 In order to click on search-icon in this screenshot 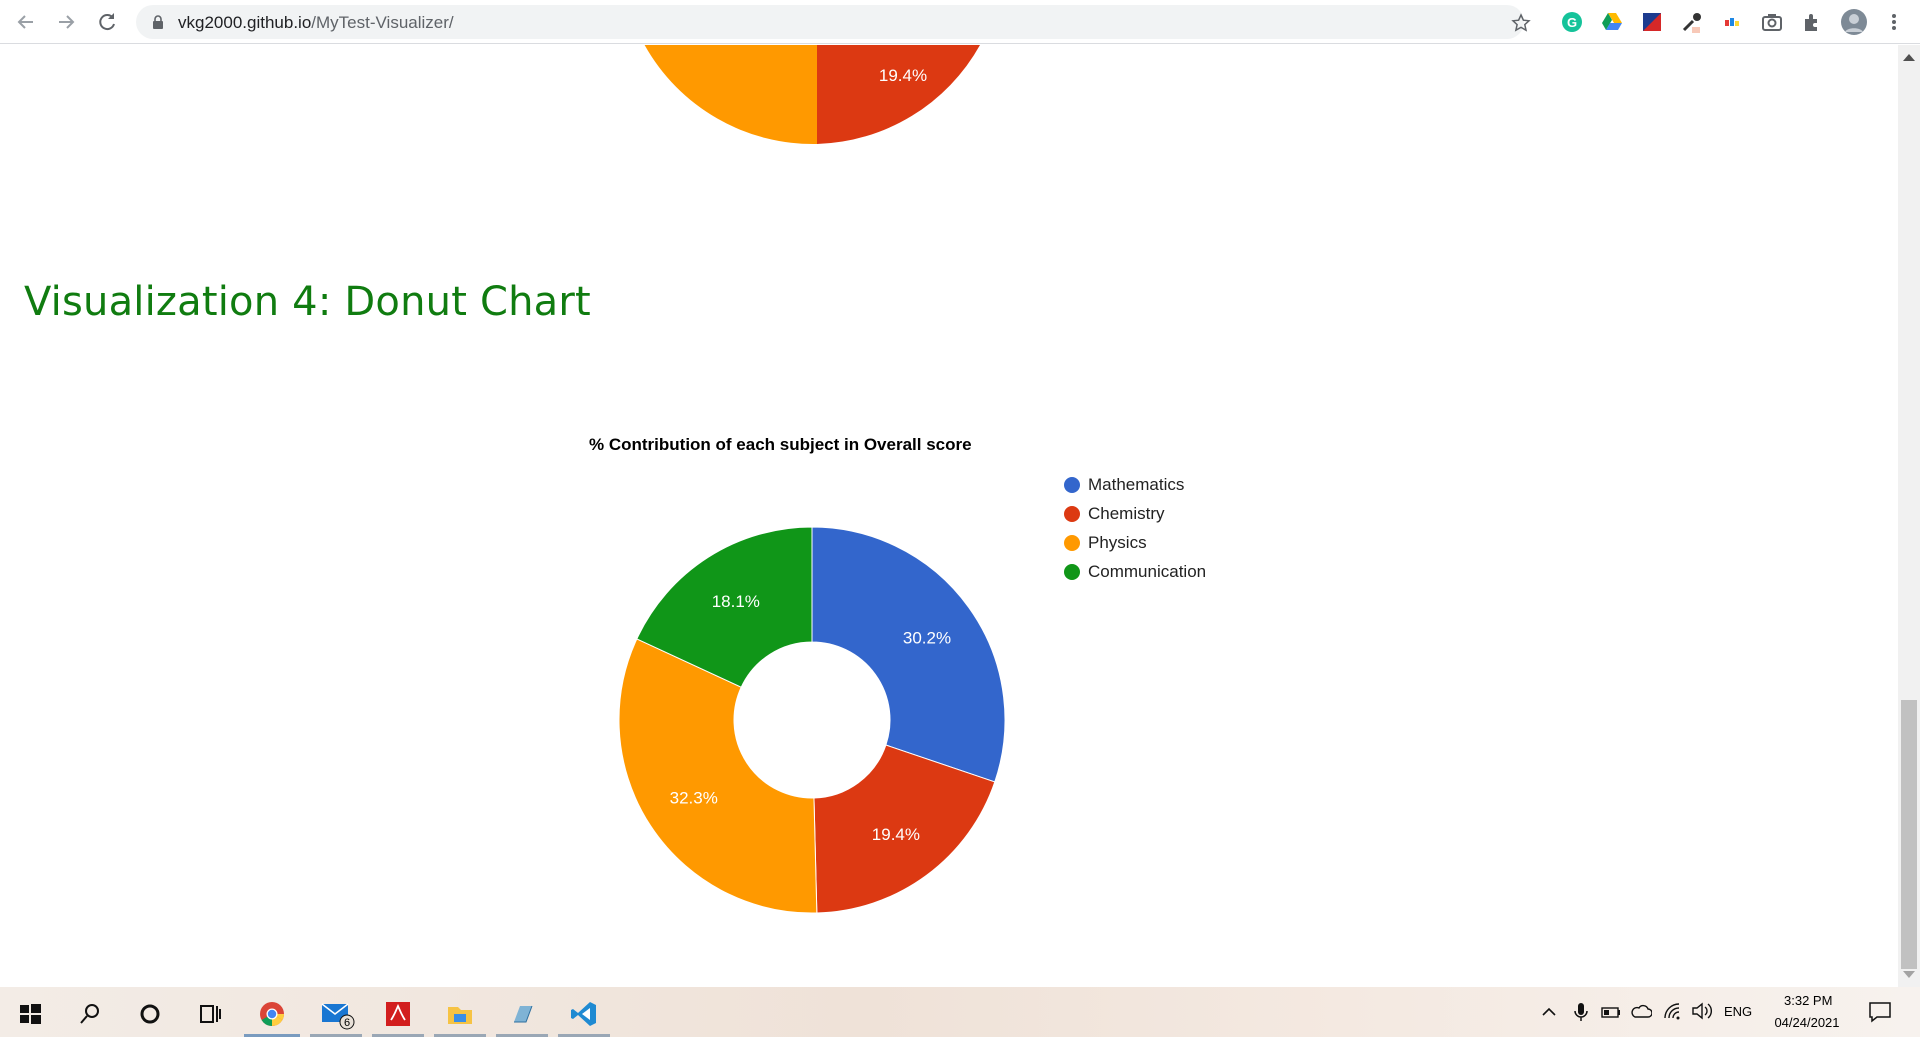, I will do `click(90, 1014)`.